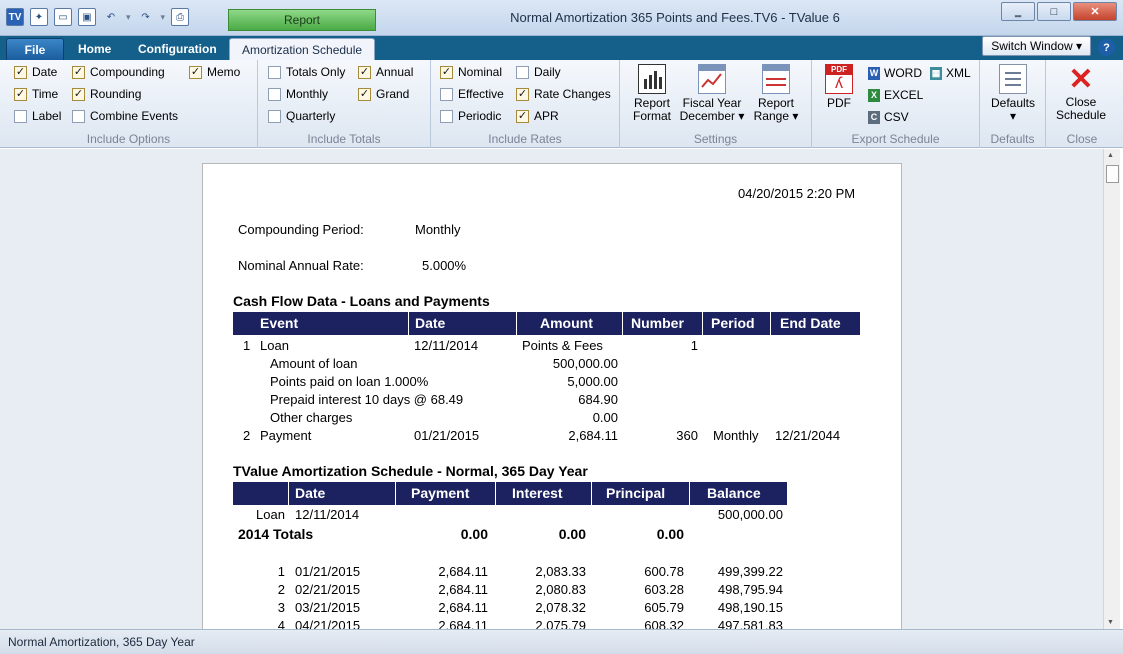  Describe the element at coordinates (94, 49) in the screenshot. I see `tab-home: Home` at that location.